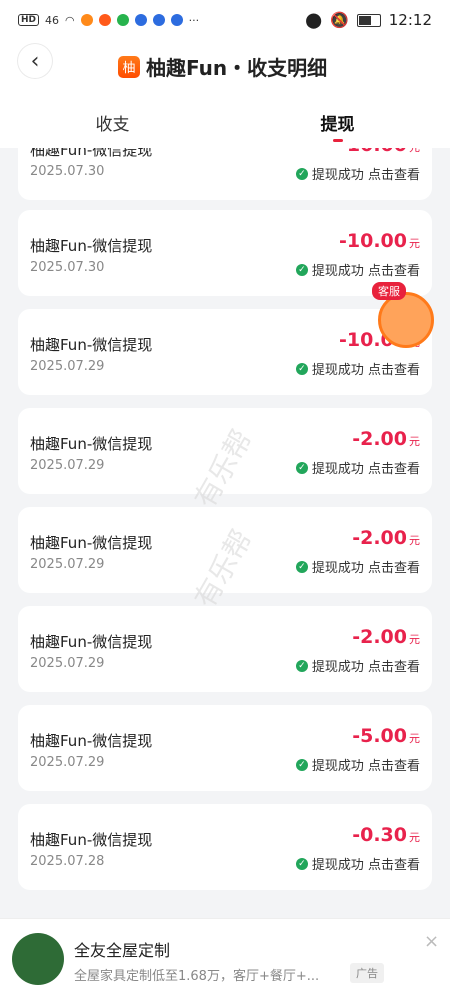 Image resolution: width=450 pixels, height=1001 pixels. What do you see at coordinates (70, 20) in the screenshot?
I see `wifi-icon: ◠` at bounding box center [70, 20].